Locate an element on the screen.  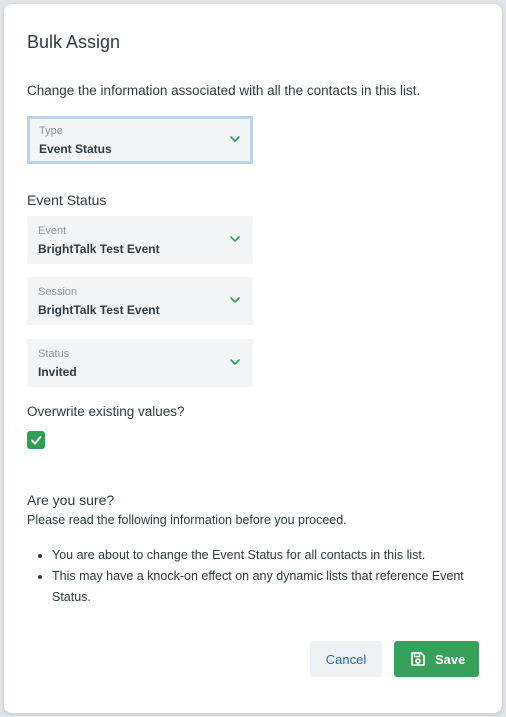
save-button-label: Save is located at coordinates (450, 659).